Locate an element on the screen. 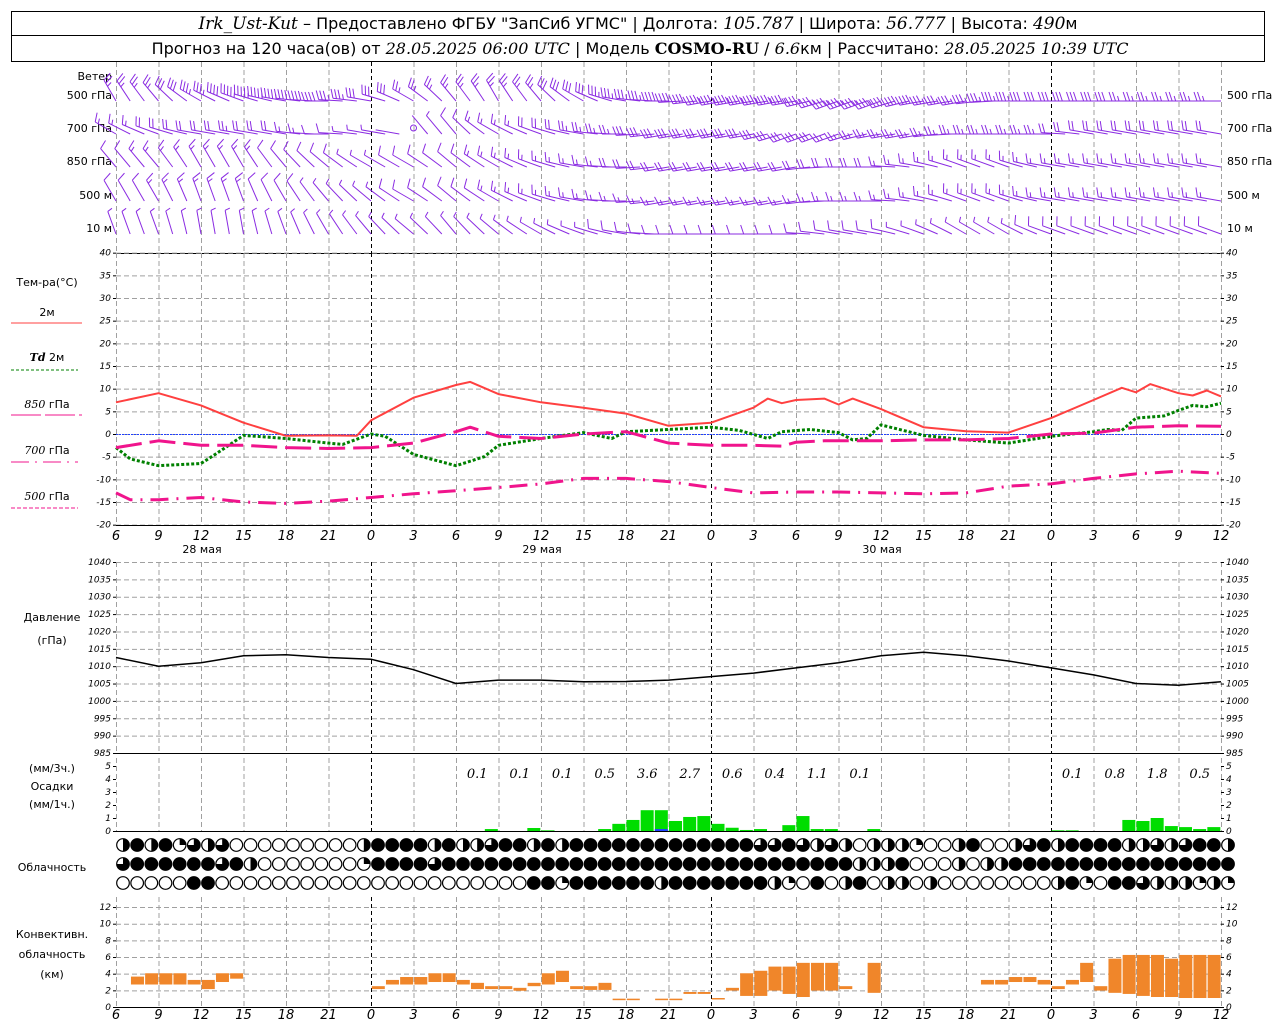  cloud-title: Облачность is located at coordinates (52, 867).